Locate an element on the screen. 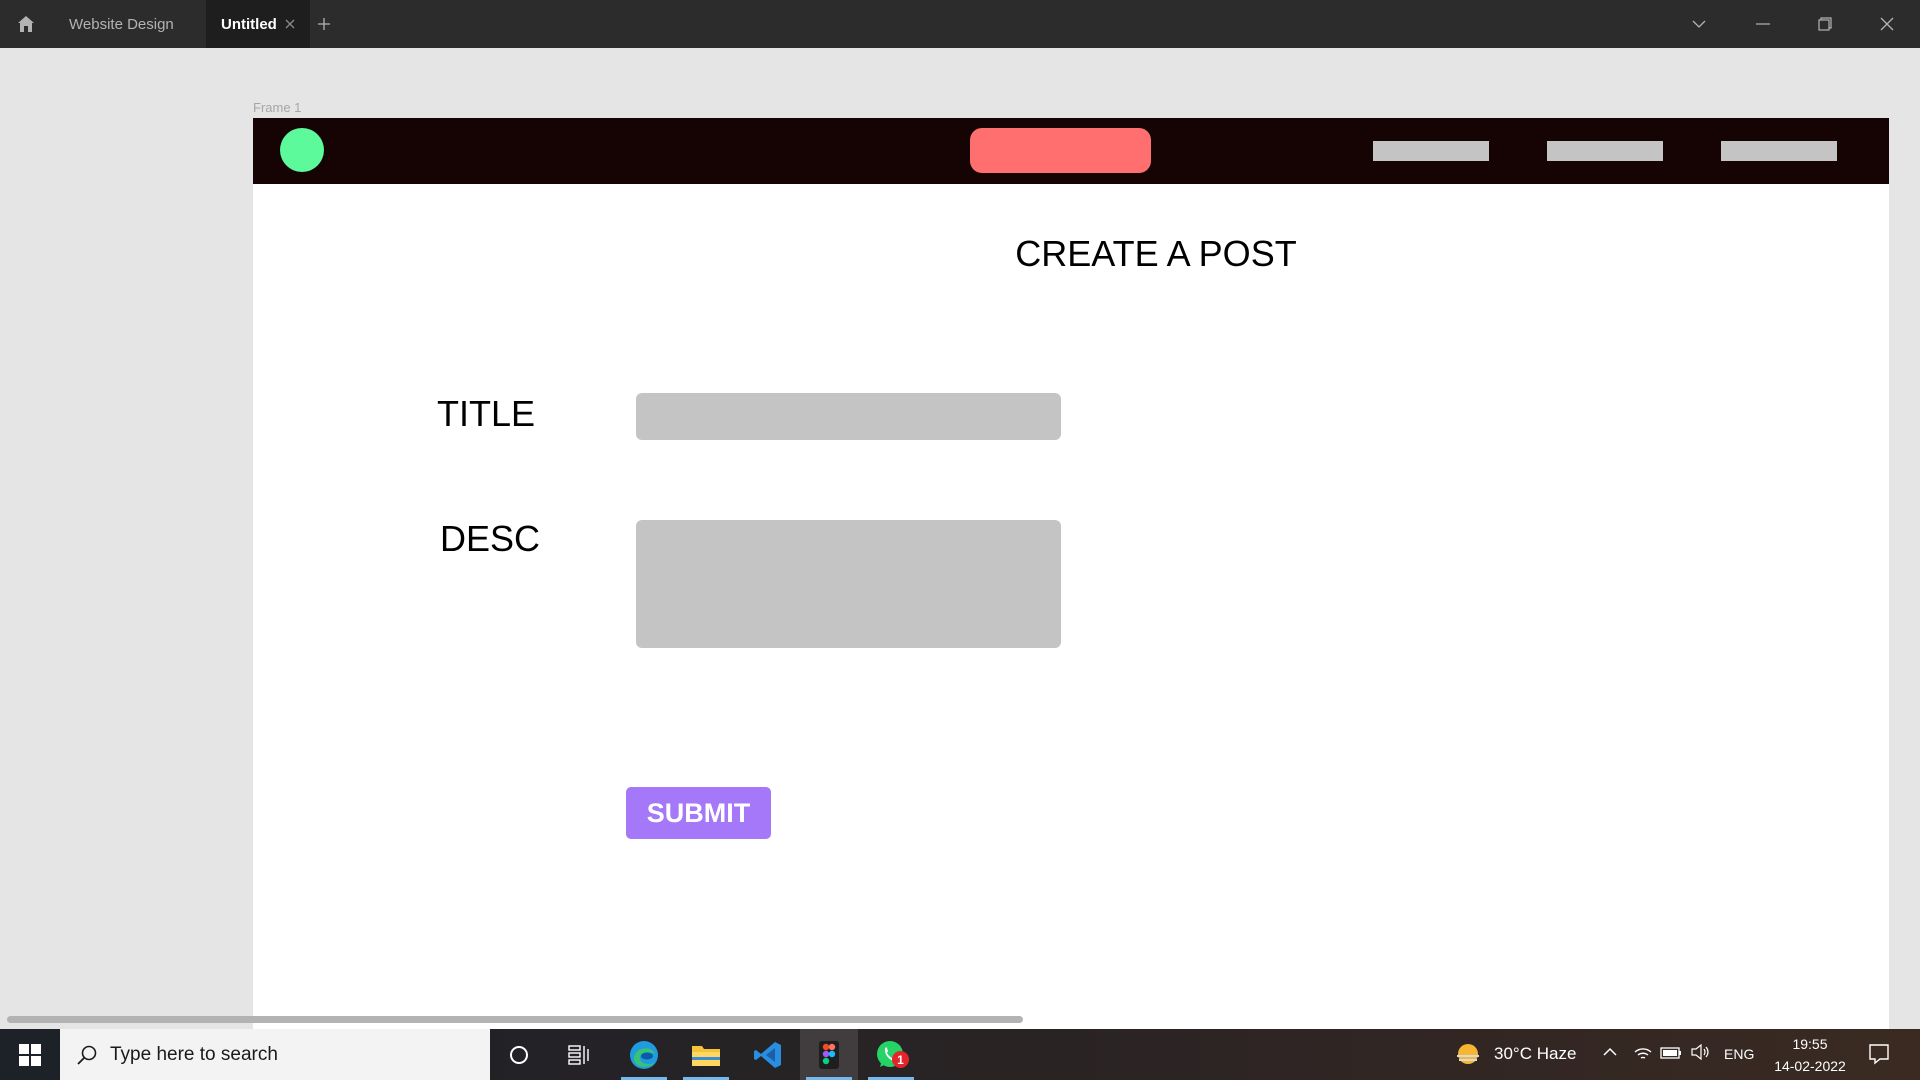 Image resolution: width=1920 pixels, height=1080 pixels. restore-icon is located at coordinates (1825, 24).